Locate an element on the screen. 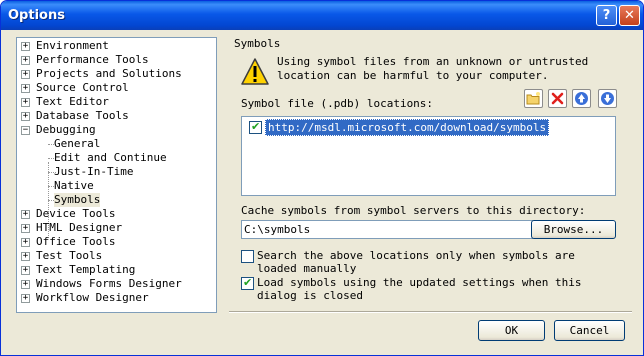 This screenshot has width=644, height=356. folder-icon is located at coordinates (533, 98).